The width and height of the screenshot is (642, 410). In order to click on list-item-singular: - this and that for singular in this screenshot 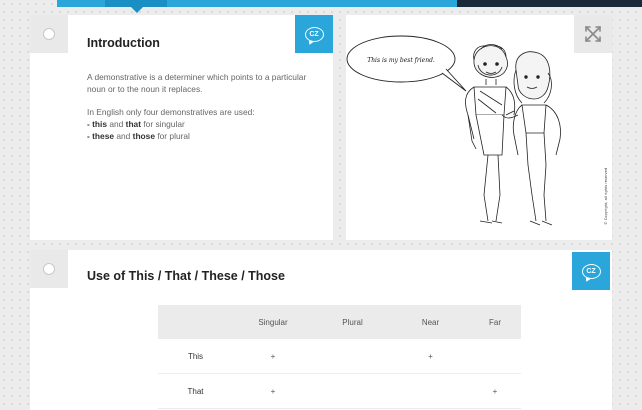, I will do `click(202, 124)`.